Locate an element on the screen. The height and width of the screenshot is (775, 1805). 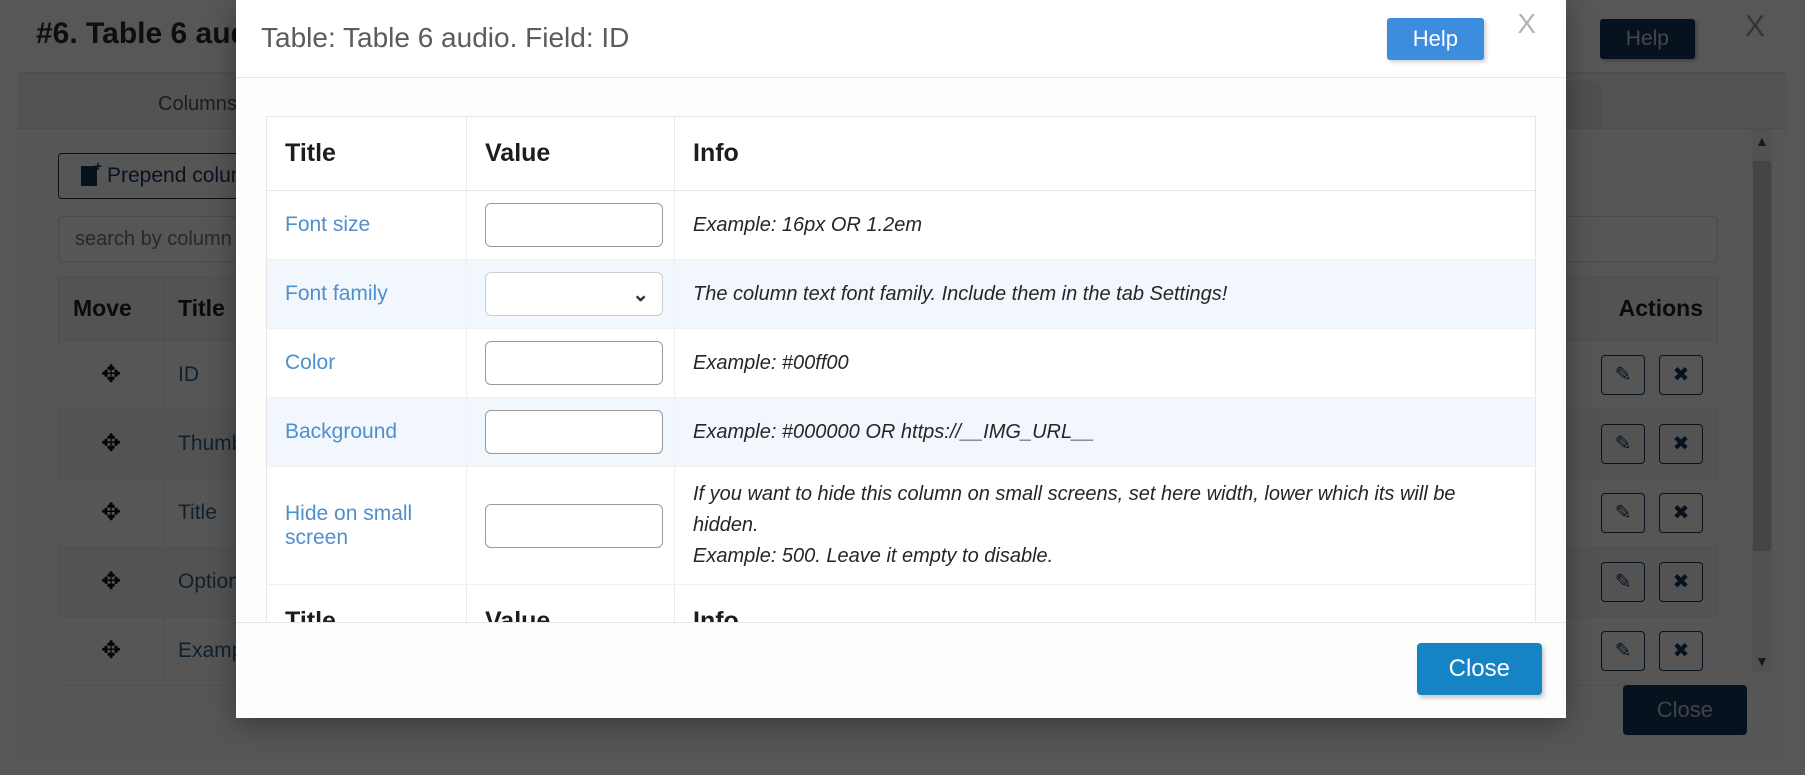
properties-table-head: Title Value Info is located at coordinates (901, 153).